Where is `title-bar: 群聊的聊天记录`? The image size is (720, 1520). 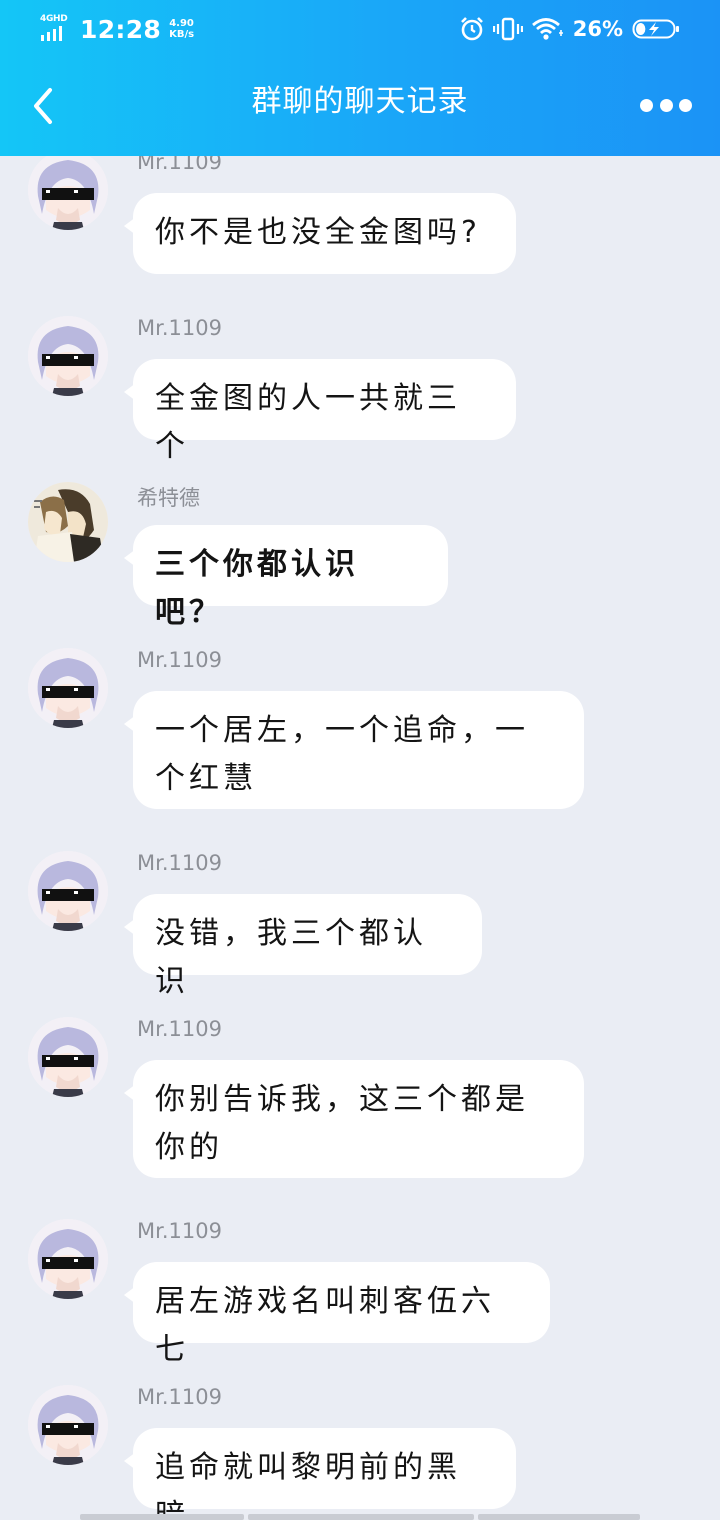 title-bar: 群聊的聊天记录 is located at coordinates (360, 106).